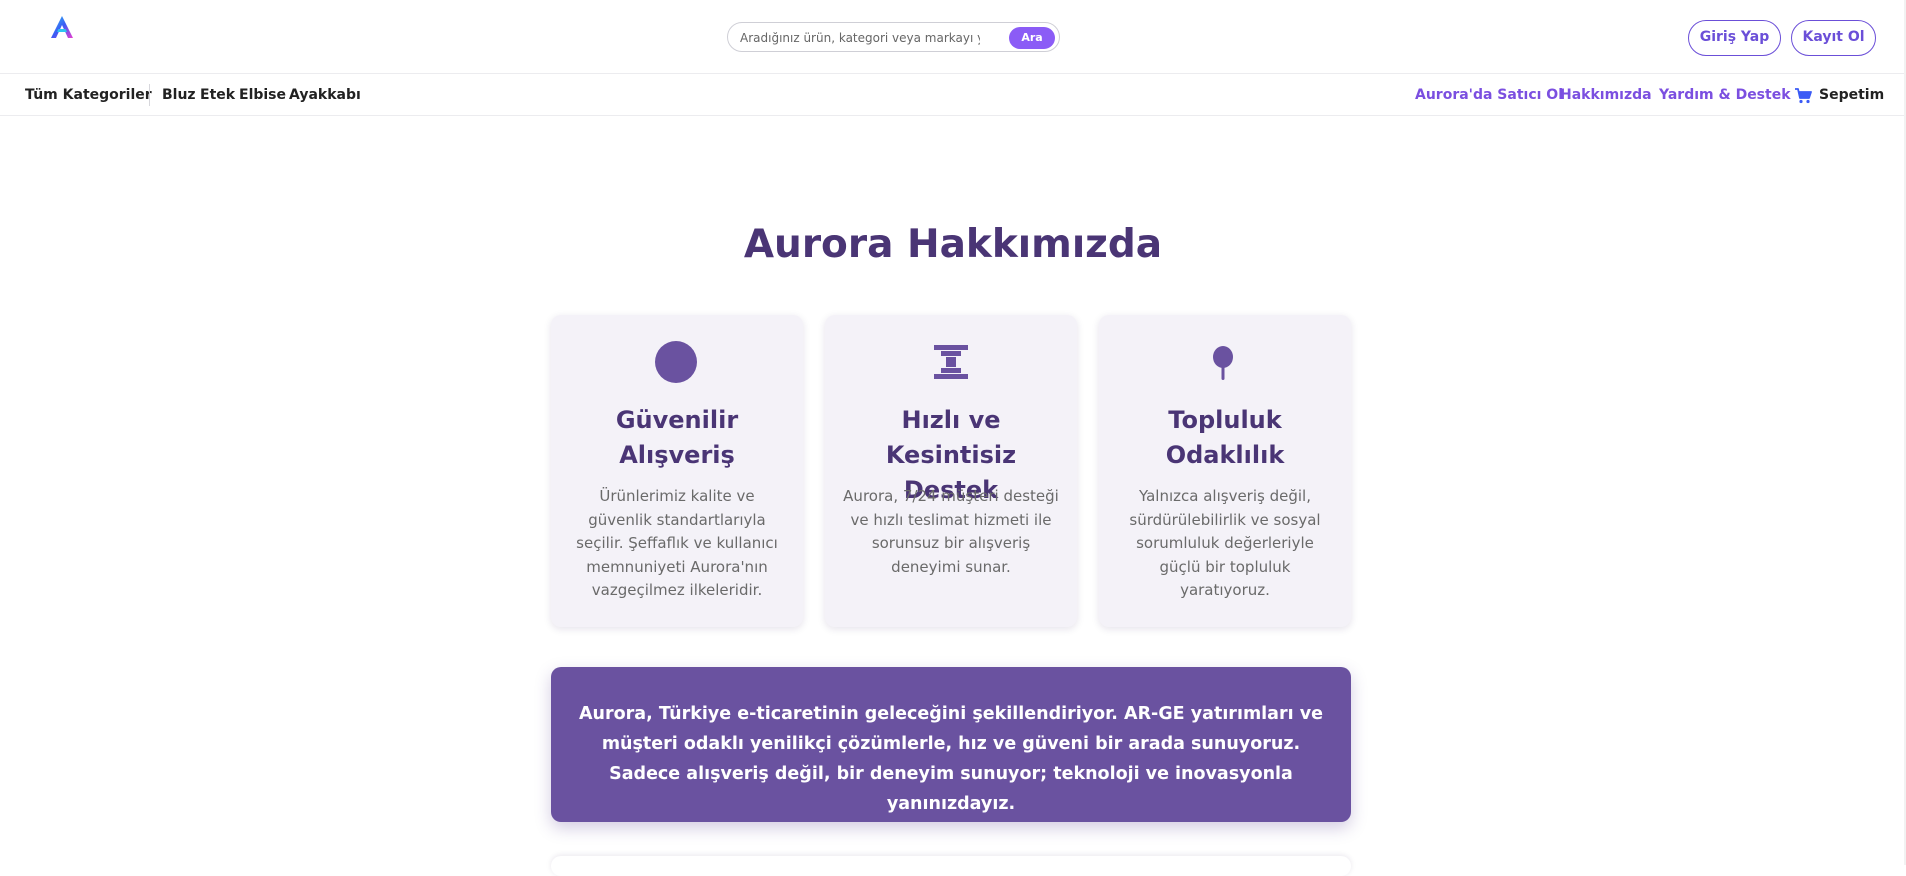 This screenshot has width=1906, height=876. Describe the element at coordinates (1489, 95) in the screenshot. I see `nav-become-seller: Aurora'da Satıcı Ol` at that location.